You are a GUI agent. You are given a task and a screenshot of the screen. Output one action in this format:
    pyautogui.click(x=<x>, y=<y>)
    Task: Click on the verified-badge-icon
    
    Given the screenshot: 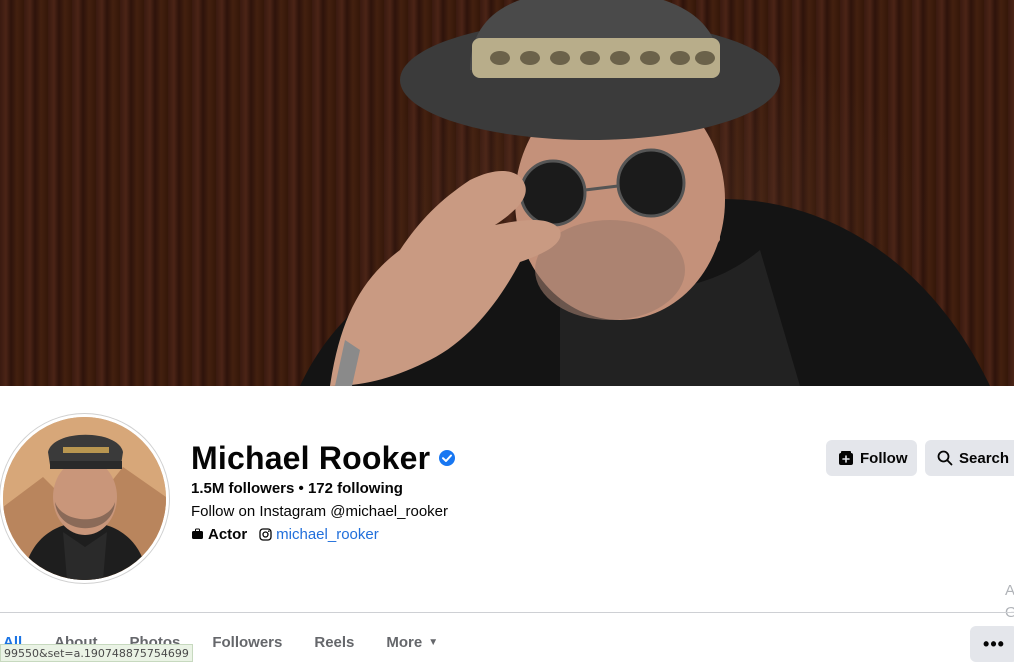 What is the action you would take?
    pyautogui.click(x=447, y=458)
    